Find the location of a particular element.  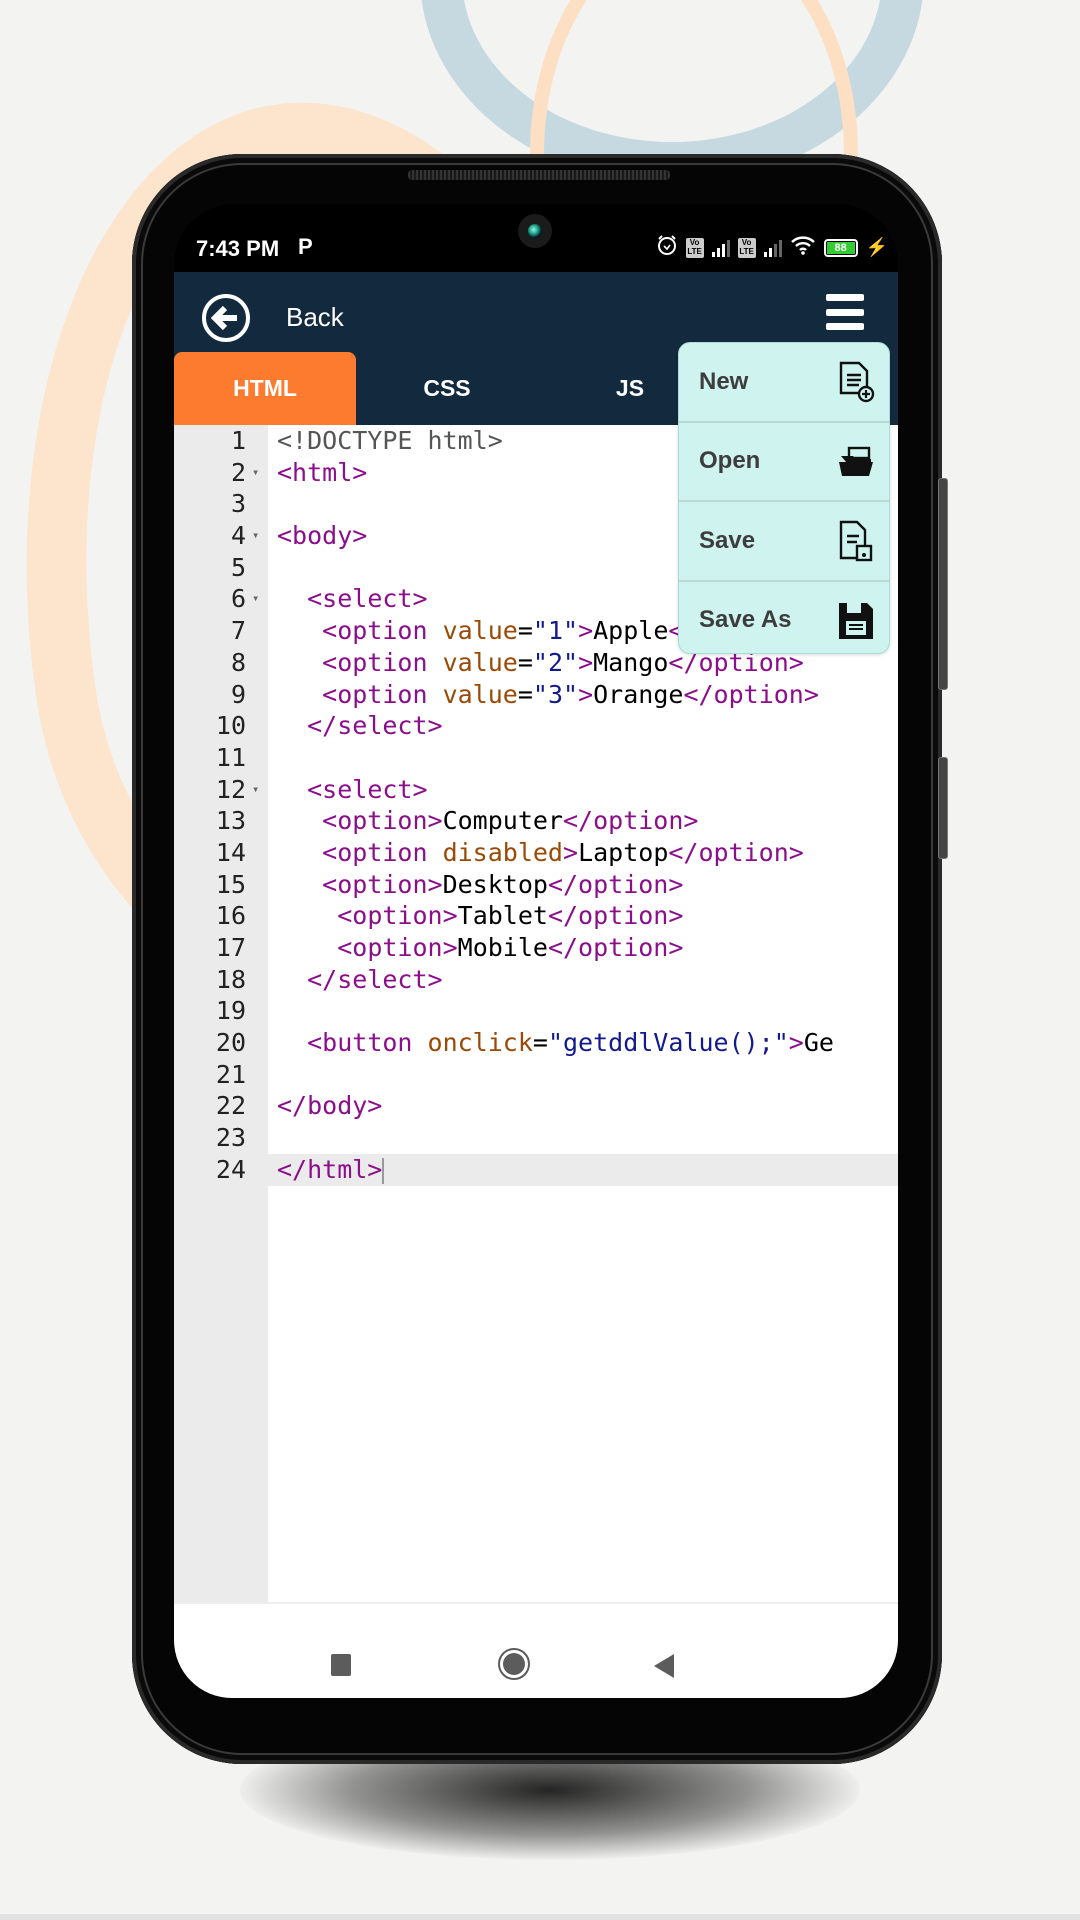

menu-item-open: Open is located at coordinates (784, 462).